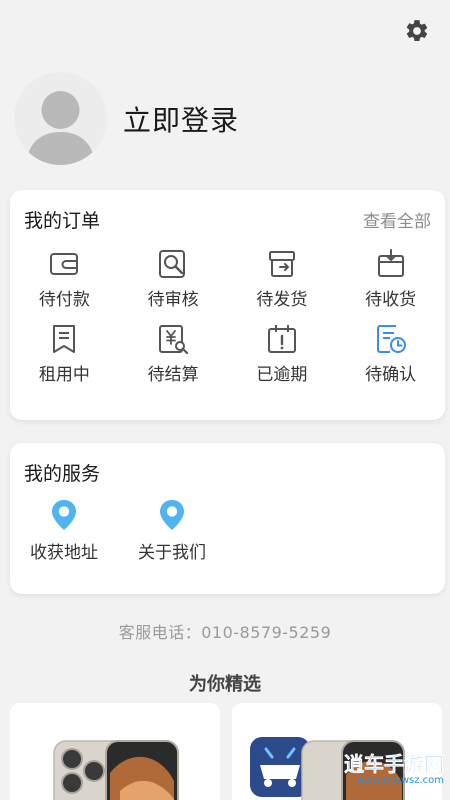 Image resolution: width=450 pixels, height=800 pixels. What do you see at coordinates (172, 264) in the screenshot?
I see `search-document-icon` at bounding box center [172, 264].